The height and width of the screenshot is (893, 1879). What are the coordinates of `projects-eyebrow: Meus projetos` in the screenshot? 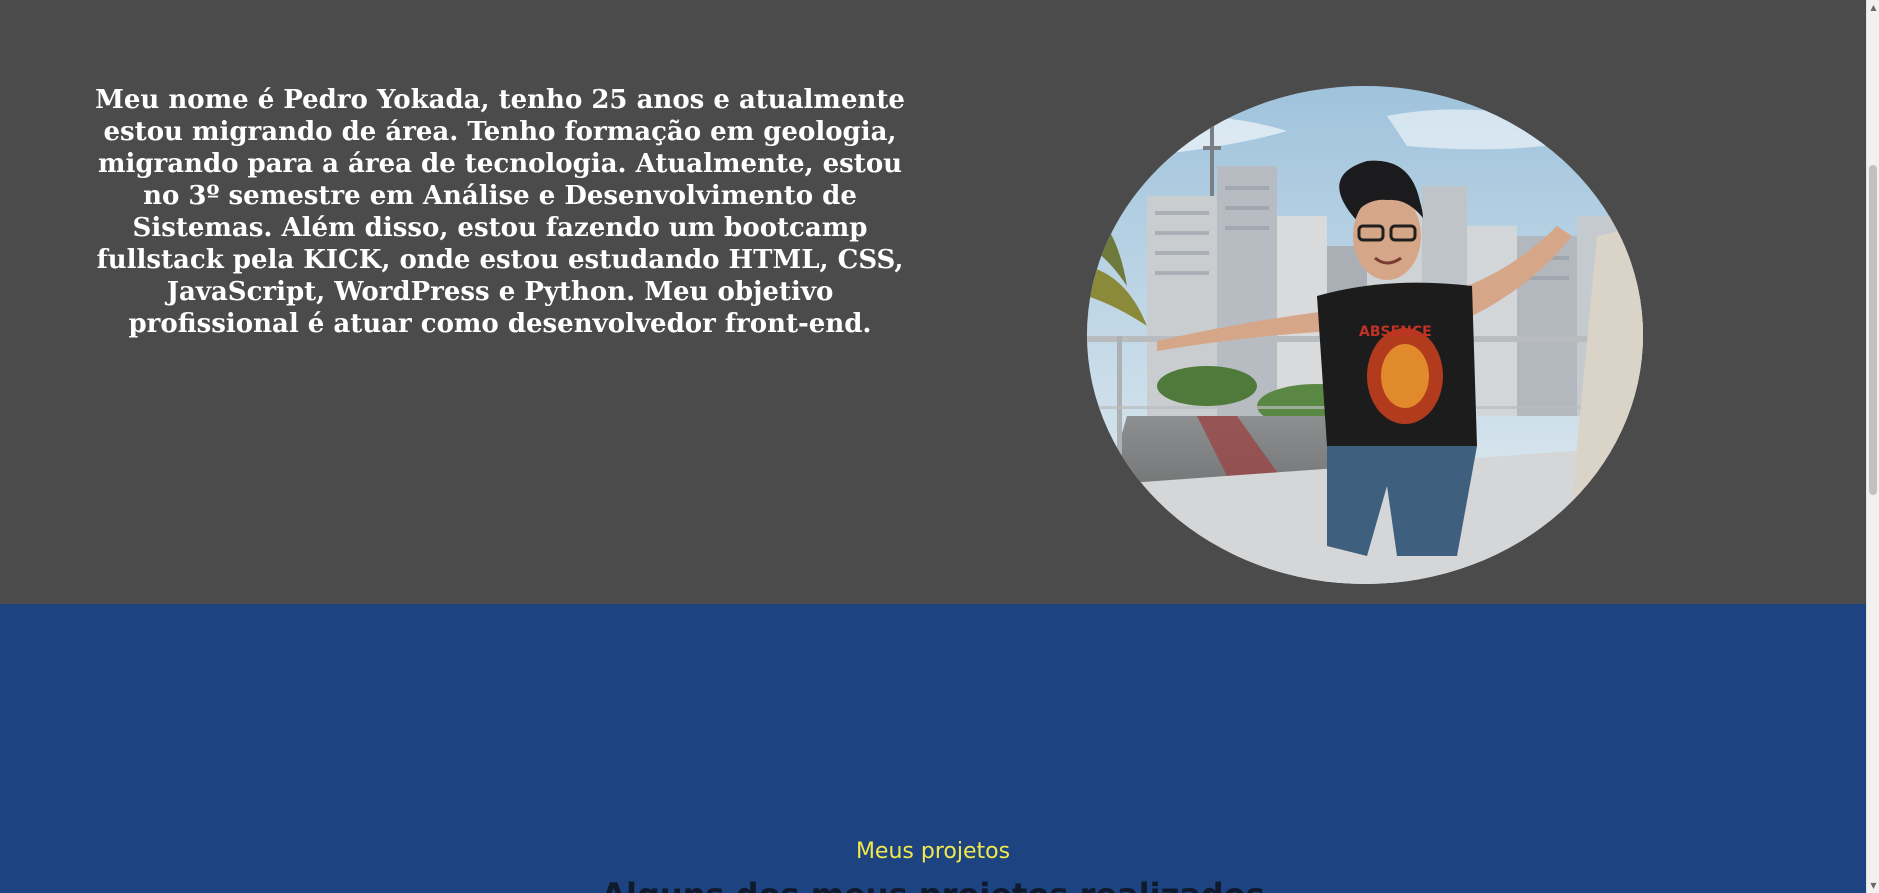 It's located at (933, 851).